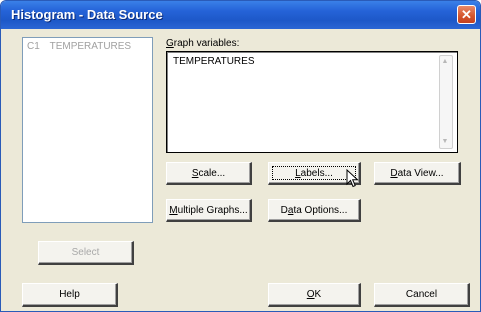  Describe the element at coordinates (170, 43) in the screenshot. I see `graph-variables-label-mnemonic: G` at that location.